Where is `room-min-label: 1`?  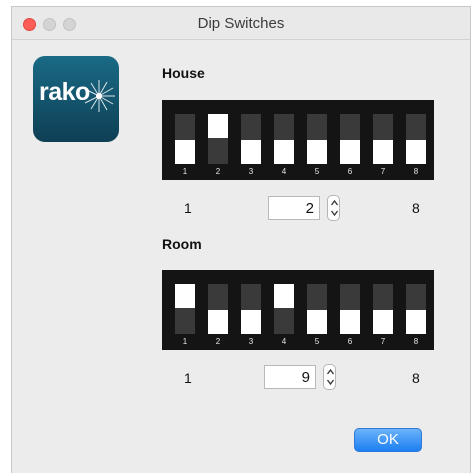
room-min-label: 1 is located at coordinates (188, 378).